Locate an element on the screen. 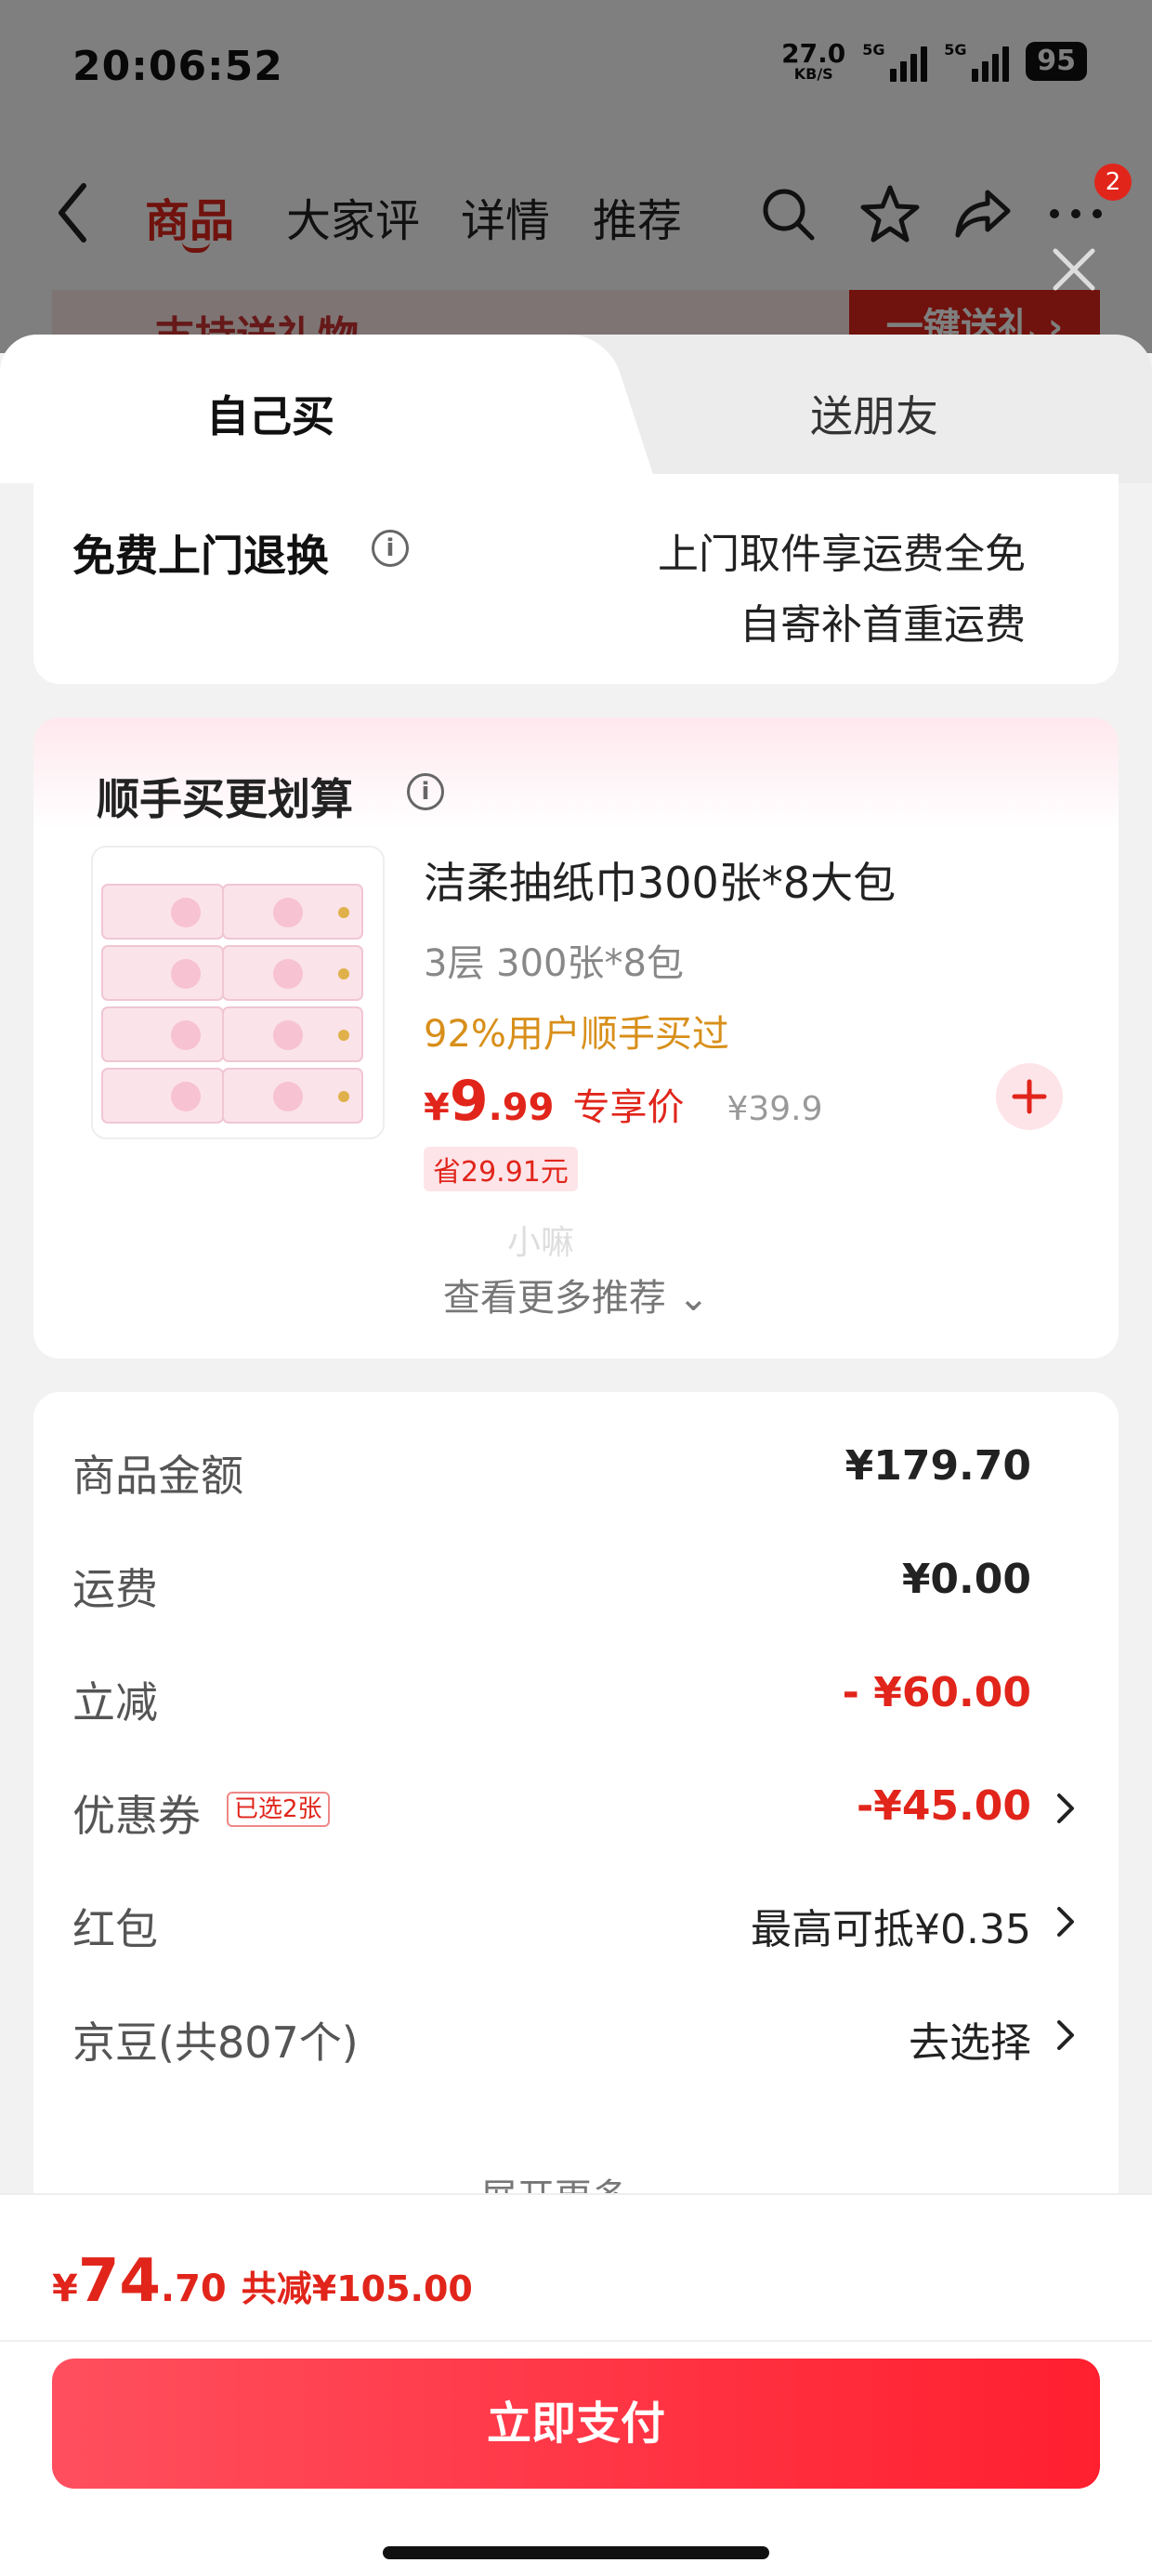 The width and height of the screenshot is (1152, 2576). summary-row-red-packet: 红包 最高可抵¥0.35 is located at coordinates (576, 1925).